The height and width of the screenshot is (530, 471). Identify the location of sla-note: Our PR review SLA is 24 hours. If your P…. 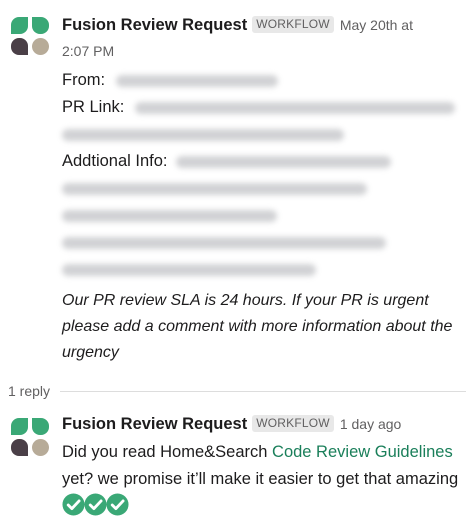
(257, 326).